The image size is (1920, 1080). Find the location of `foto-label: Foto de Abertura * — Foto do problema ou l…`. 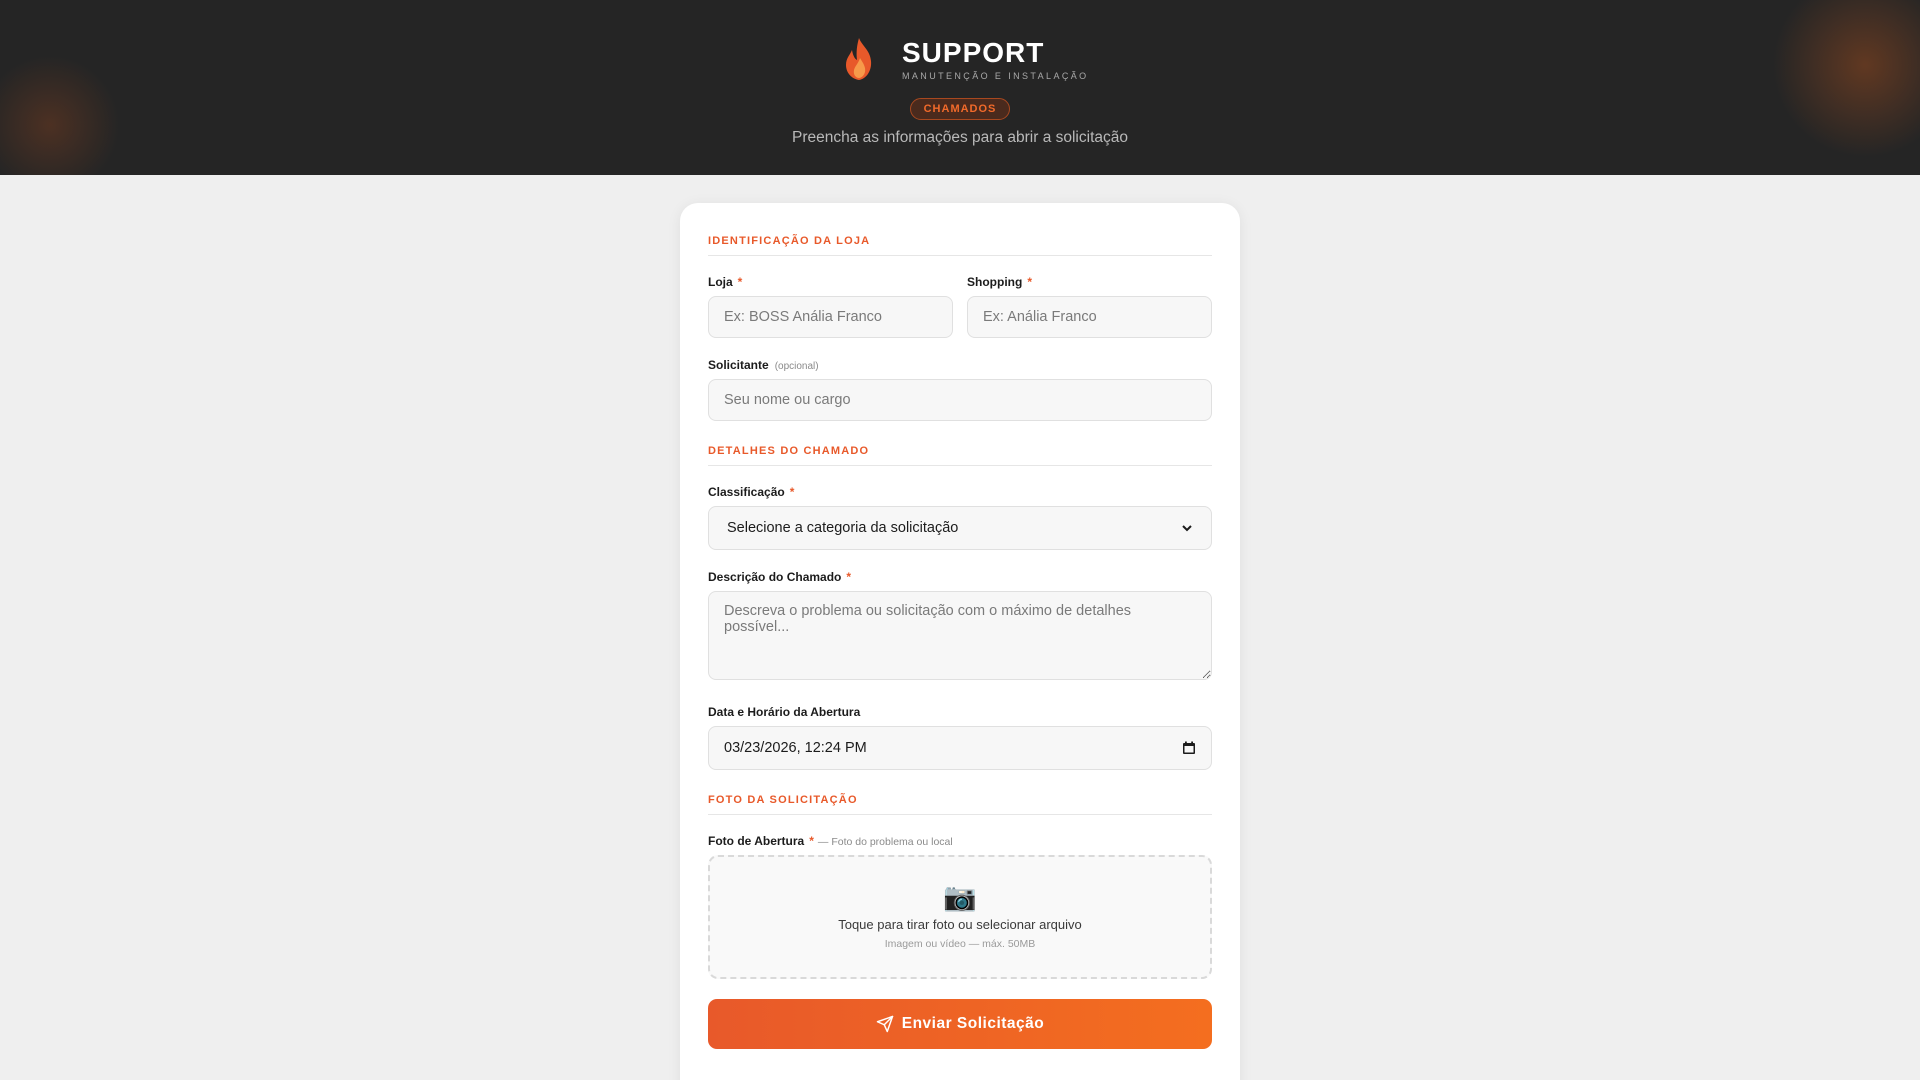

foto-label: Foto de Abertura * — Foto do problema ou l… is located at coordinates (830, 841).